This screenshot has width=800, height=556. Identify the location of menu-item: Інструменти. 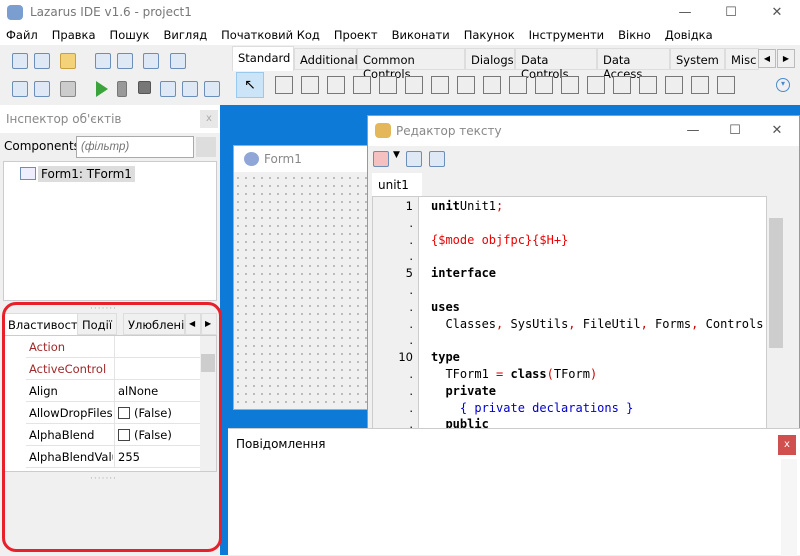
(569, 35).